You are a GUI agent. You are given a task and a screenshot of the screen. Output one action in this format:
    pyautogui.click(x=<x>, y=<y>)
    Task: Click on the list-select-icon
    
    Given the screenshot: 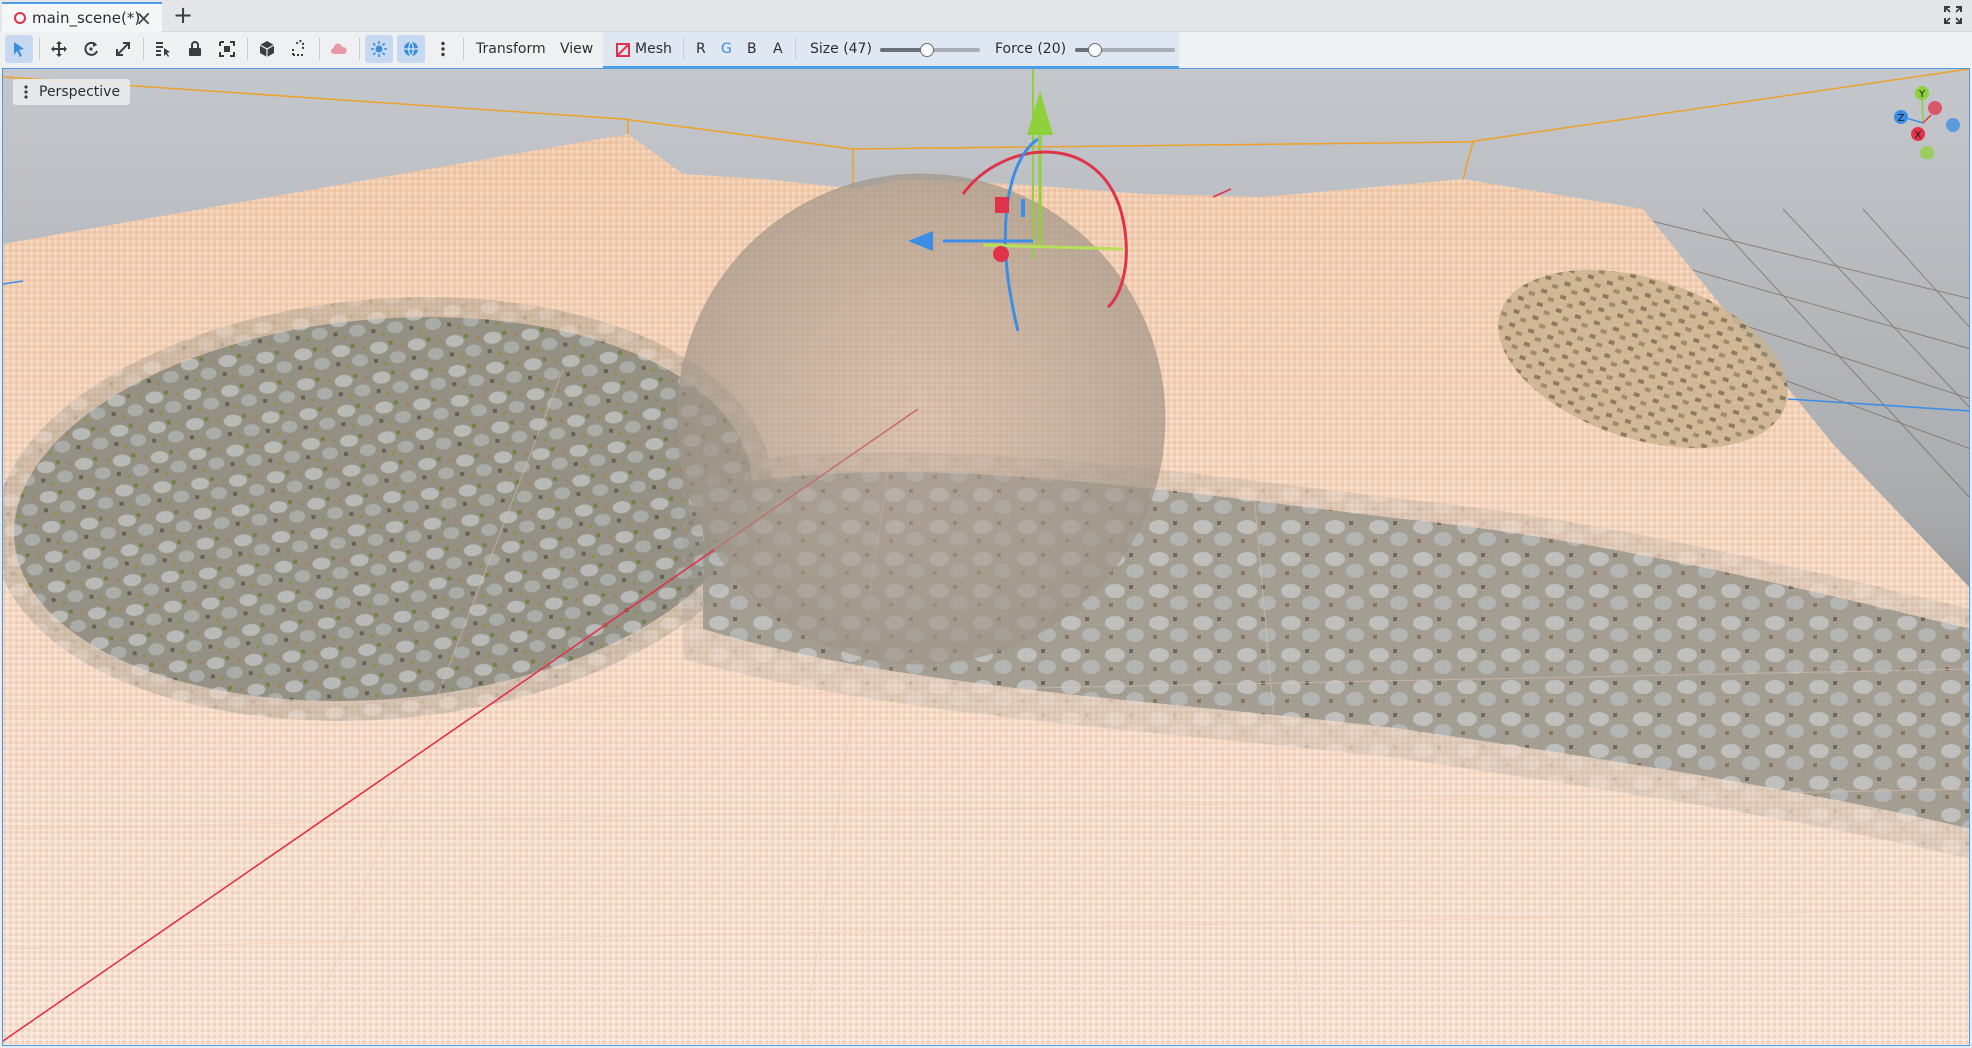 What is the action you would take?
    pyautogui.click(x=163, y=49)
    